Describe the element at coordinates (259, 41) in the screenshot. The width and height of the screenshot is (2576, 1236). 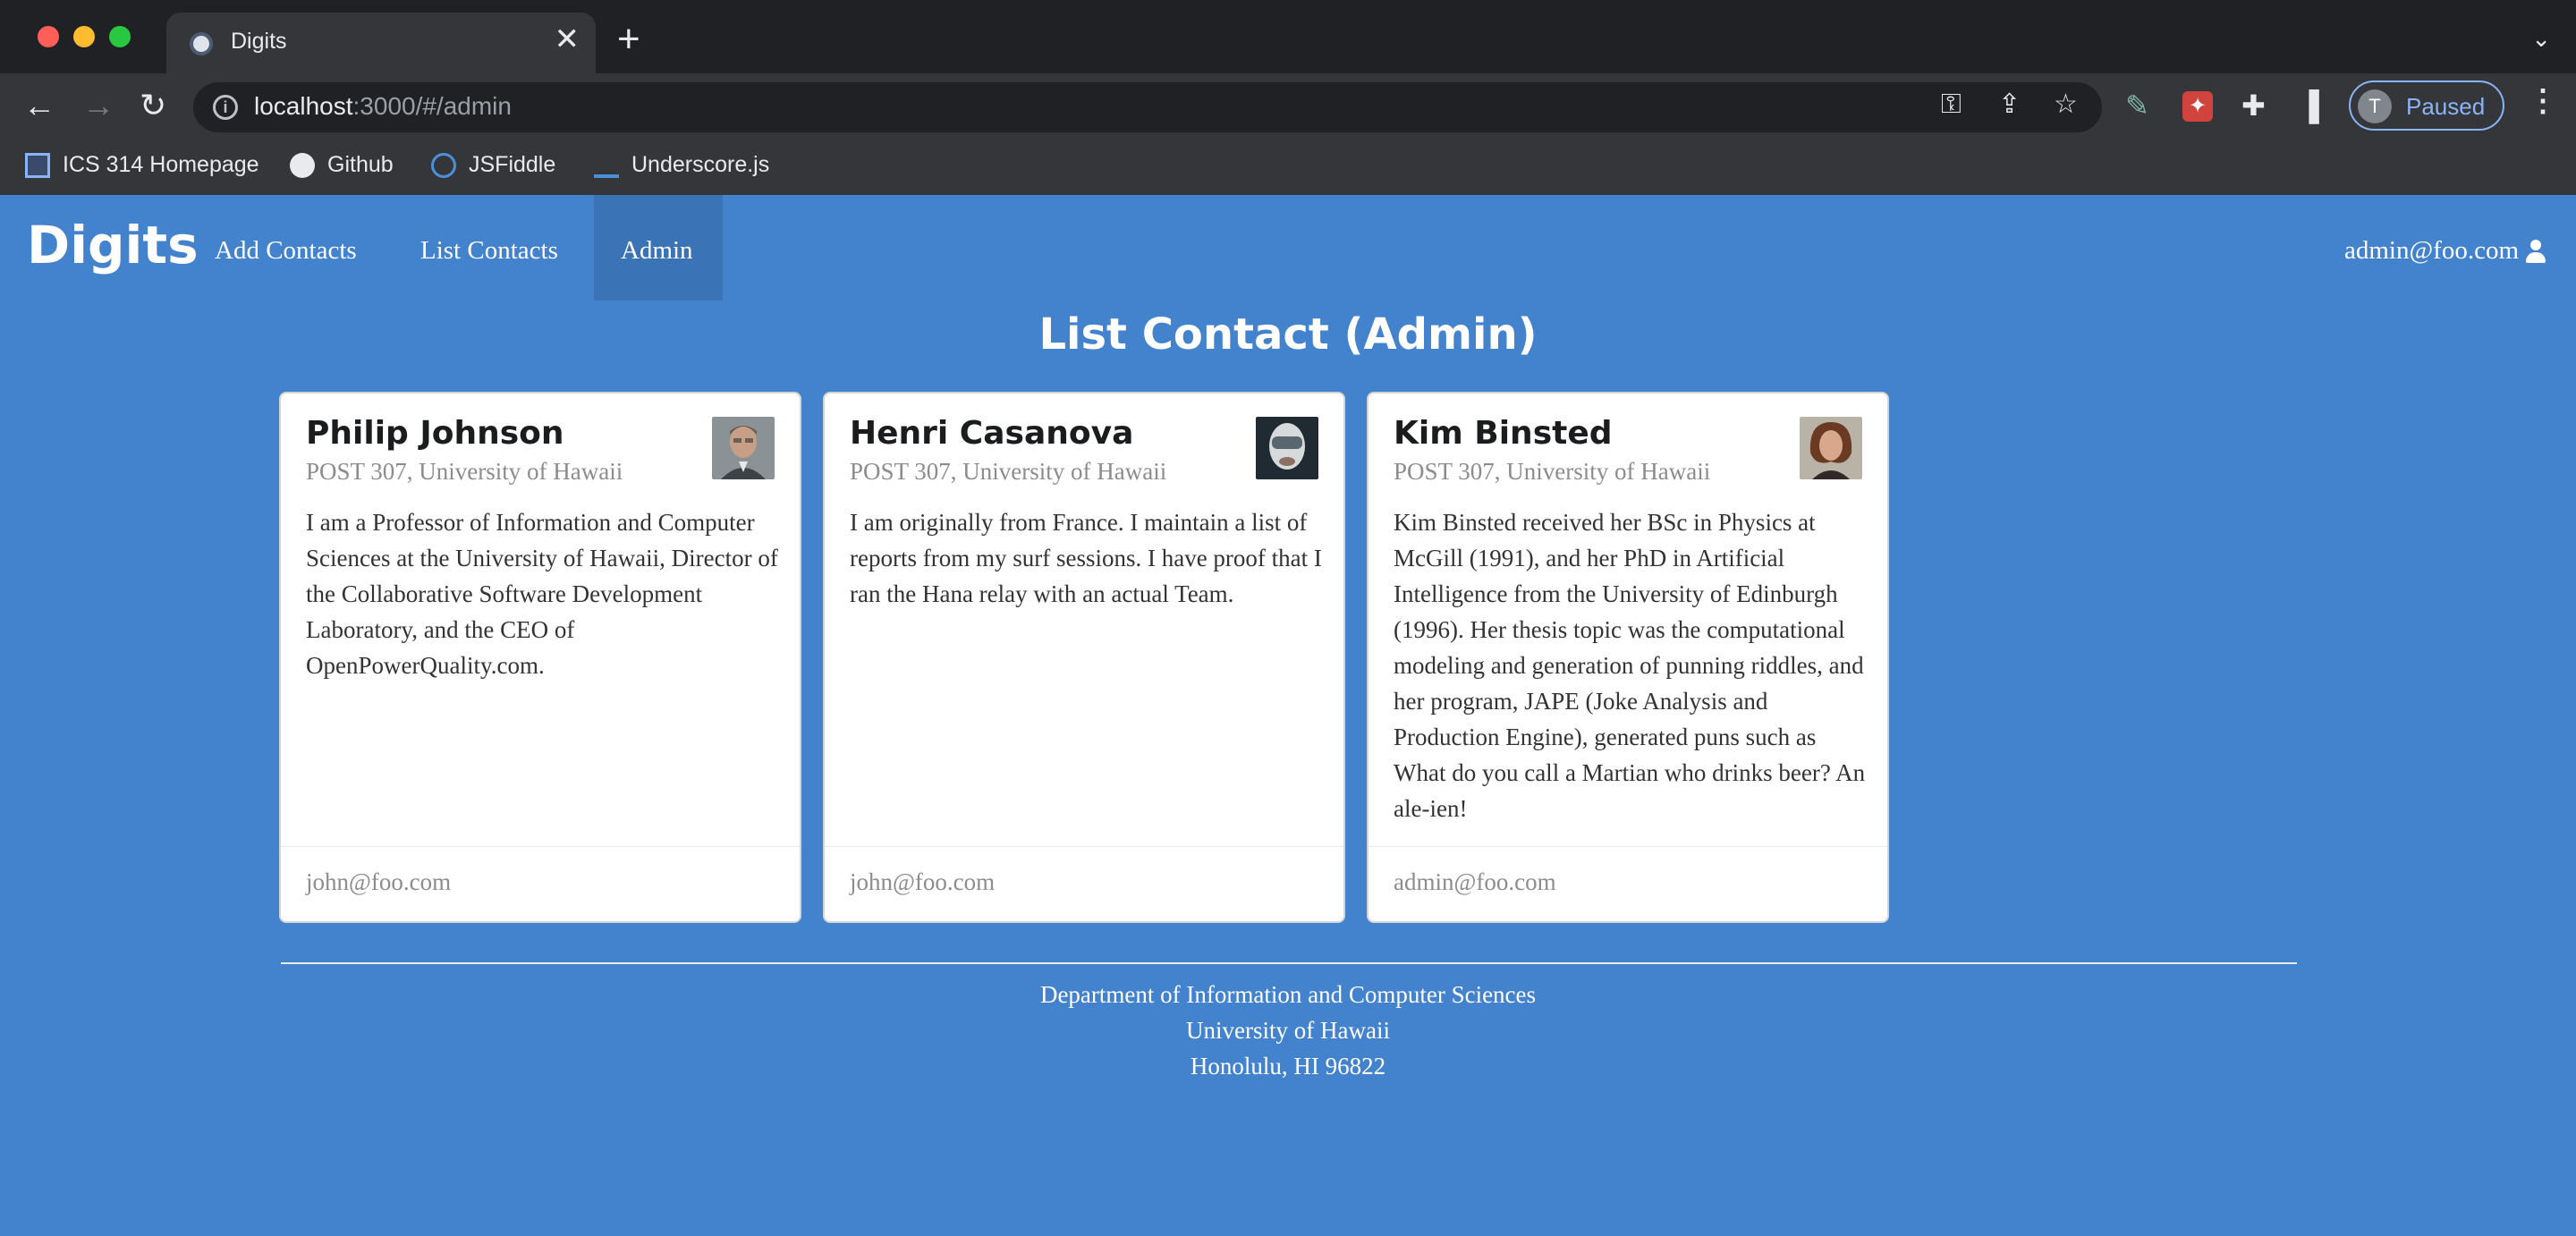
I see `tab-title: Digits` at that location.